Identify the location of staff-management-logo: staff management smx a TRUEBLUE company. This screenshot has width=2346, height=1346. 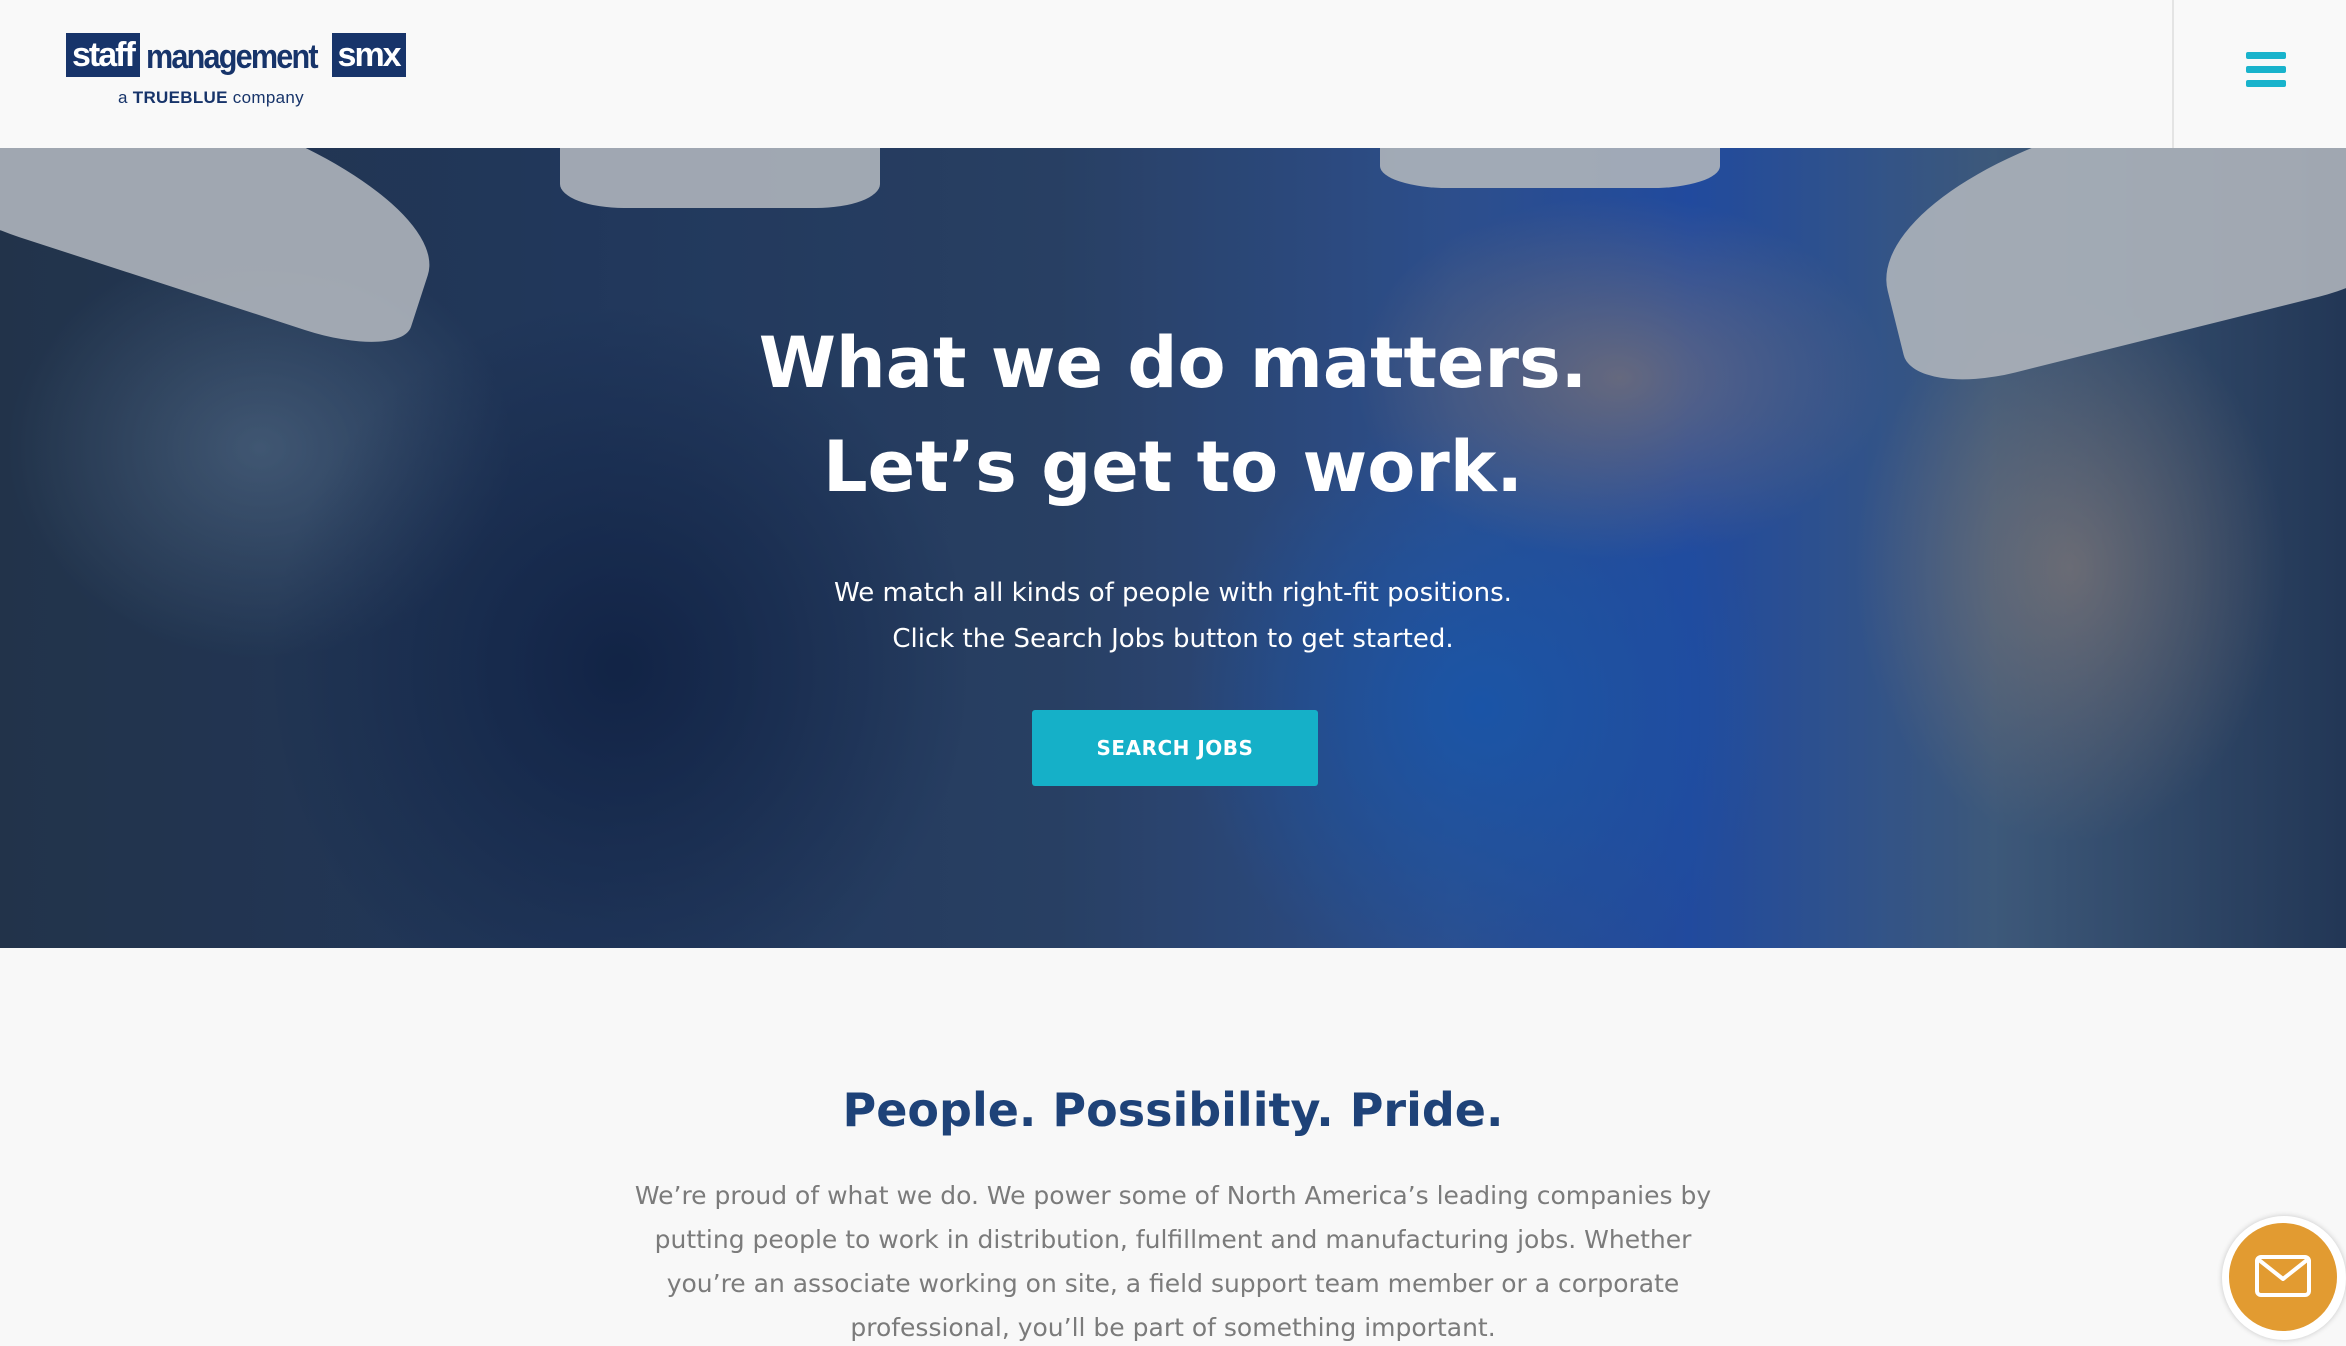
(236, 72).